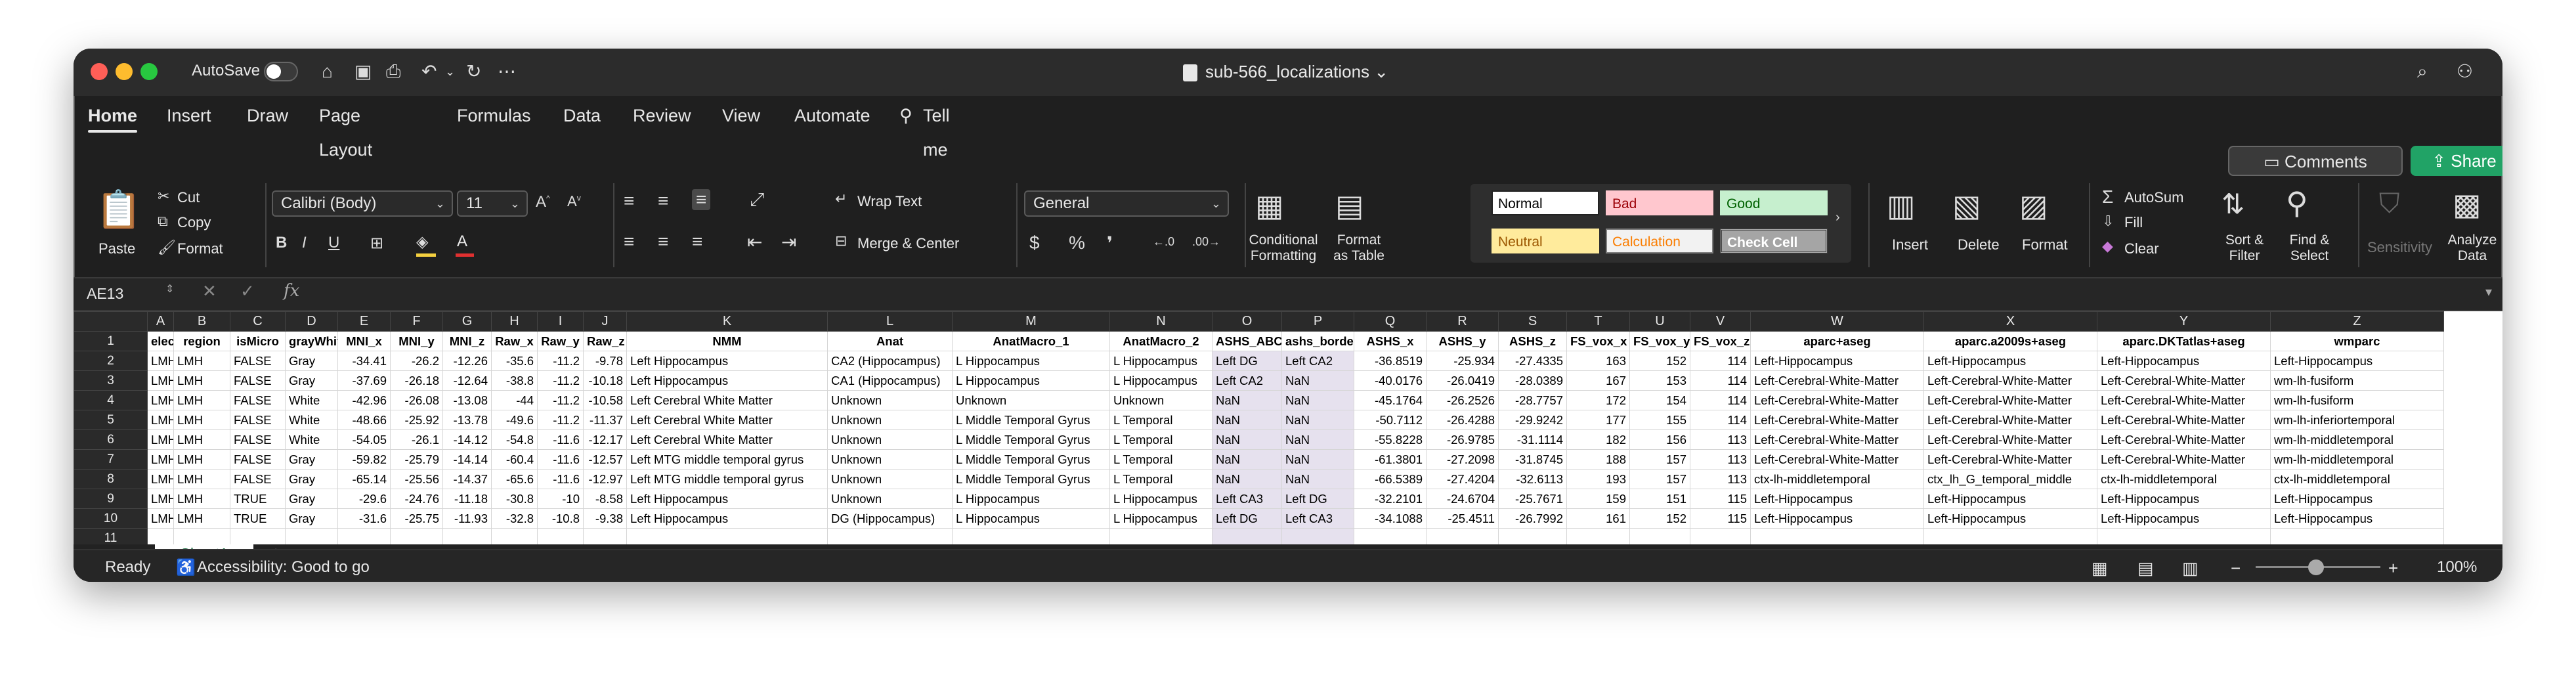 The image size is (2576, 679). What do you see at coordinates (111, 361) in the screenshot?
I see `row-header: 2` at bounding box center [111, 361].